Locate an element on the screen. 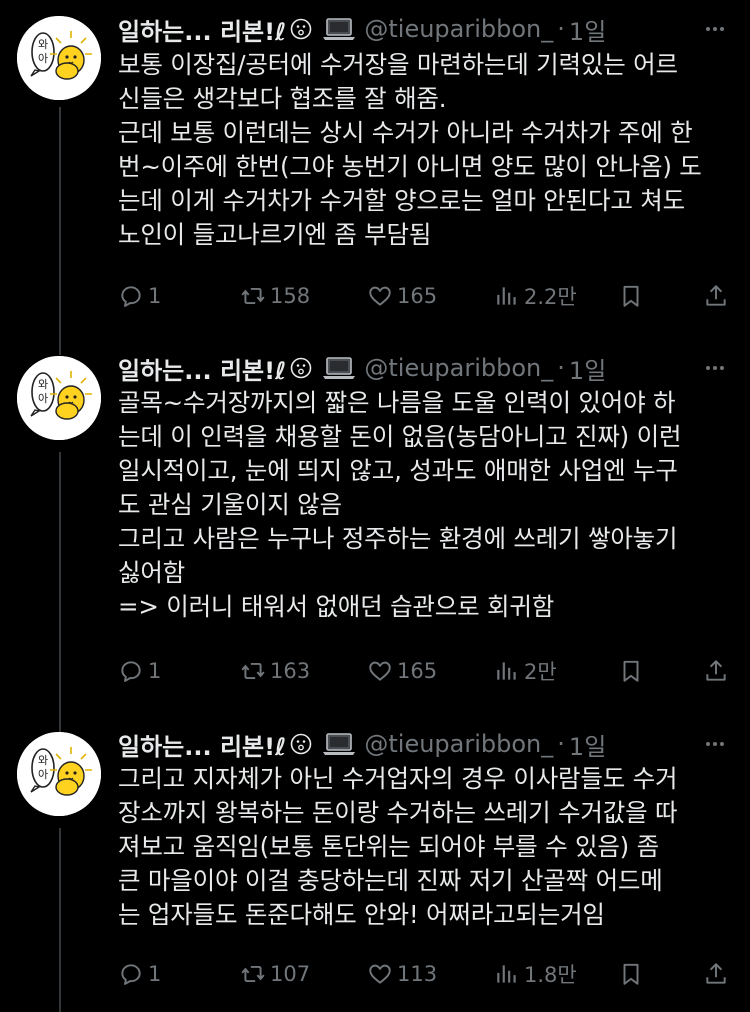  like-count: 113 is located at coordinates (417, 974).